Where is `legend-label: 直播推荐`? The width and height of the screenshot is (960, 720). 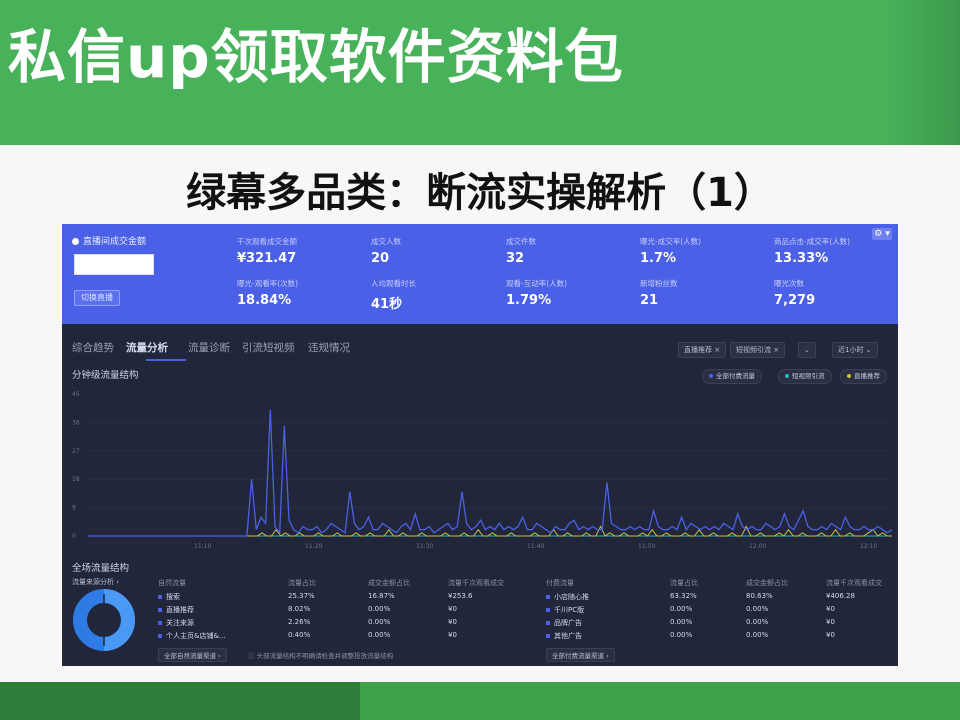 legend-label: 直播推荐 is located at coordinates (867, 376).